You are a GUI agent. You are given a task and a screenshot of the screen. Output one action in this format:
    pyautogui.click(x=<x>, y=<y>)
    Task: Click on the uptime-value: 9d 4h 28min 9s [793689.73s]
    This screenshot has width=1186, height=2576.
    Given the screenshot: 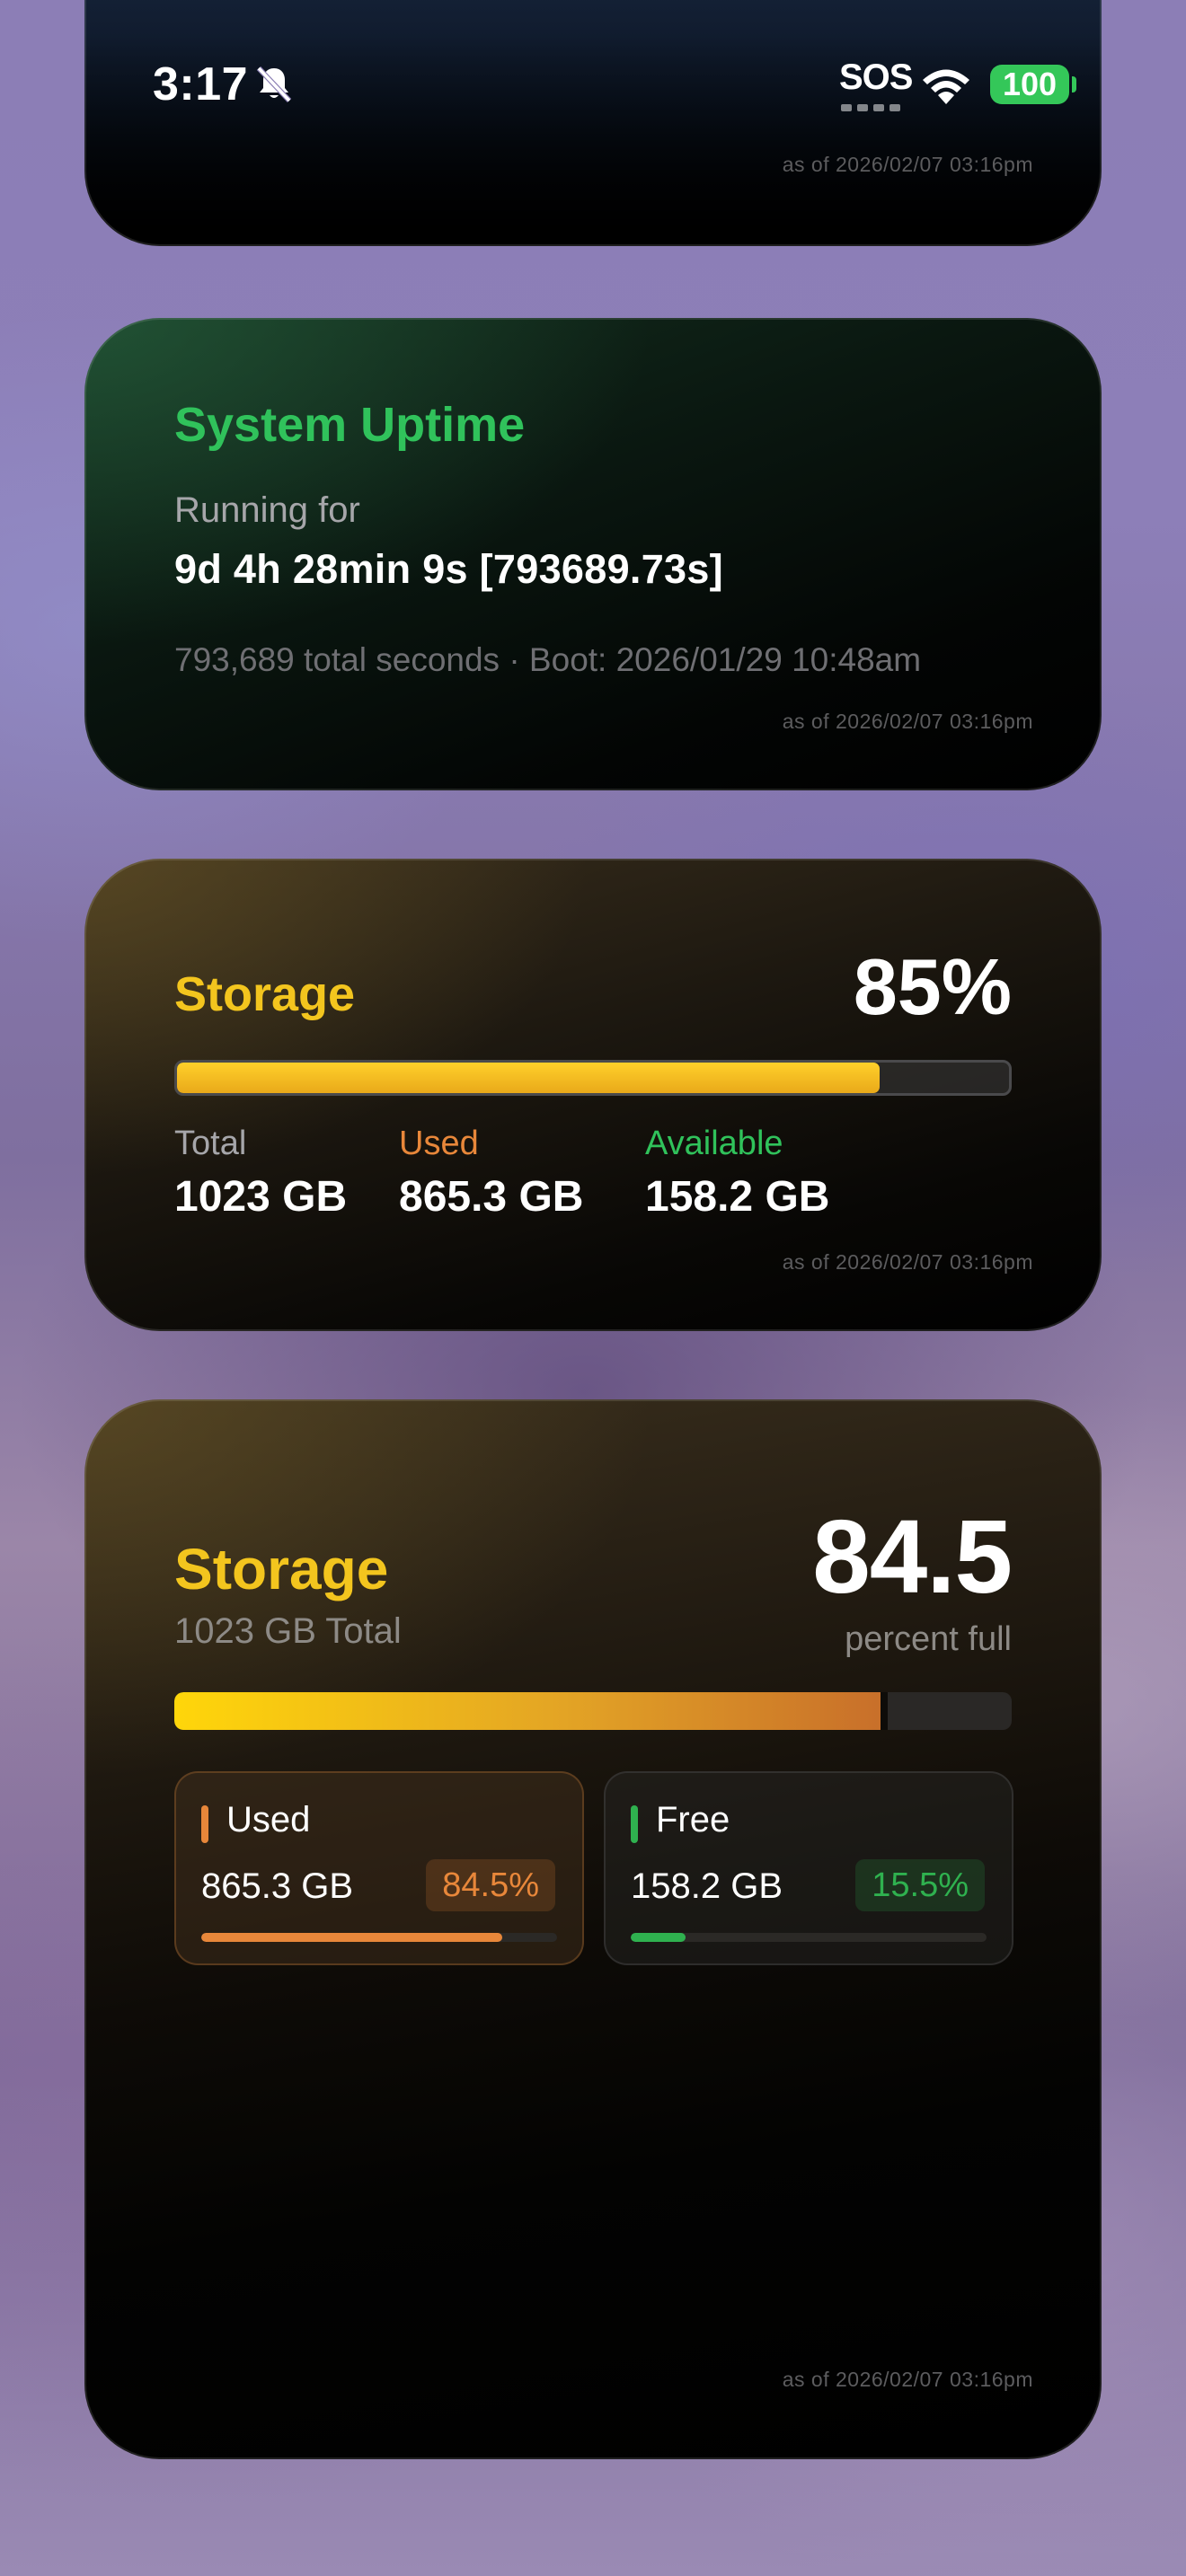 What is the action you would take?
    pyautogui.click(x=448, y=569)
    